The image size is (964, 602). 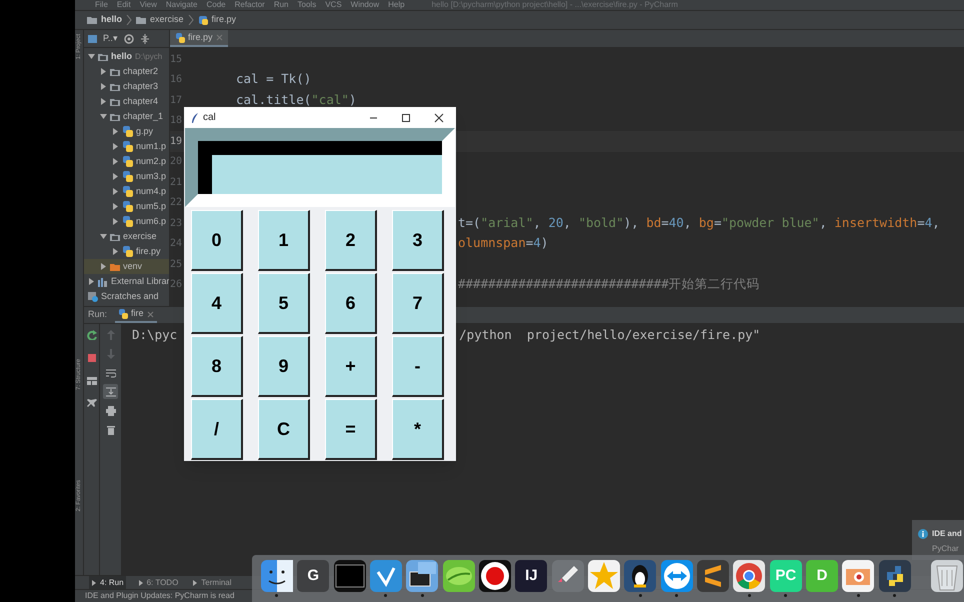 I want to click on library-icon, so click(x=103, y=281).